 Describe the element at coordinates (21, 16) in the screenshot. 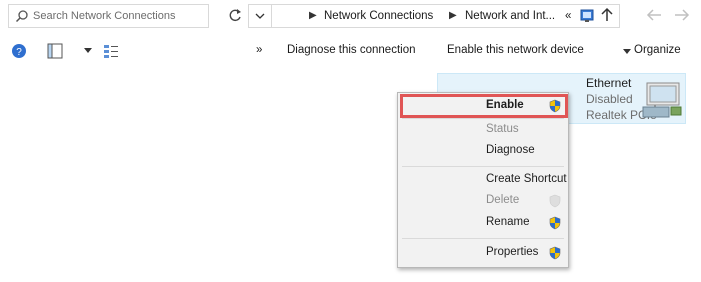

I see `search-icon` at that location.